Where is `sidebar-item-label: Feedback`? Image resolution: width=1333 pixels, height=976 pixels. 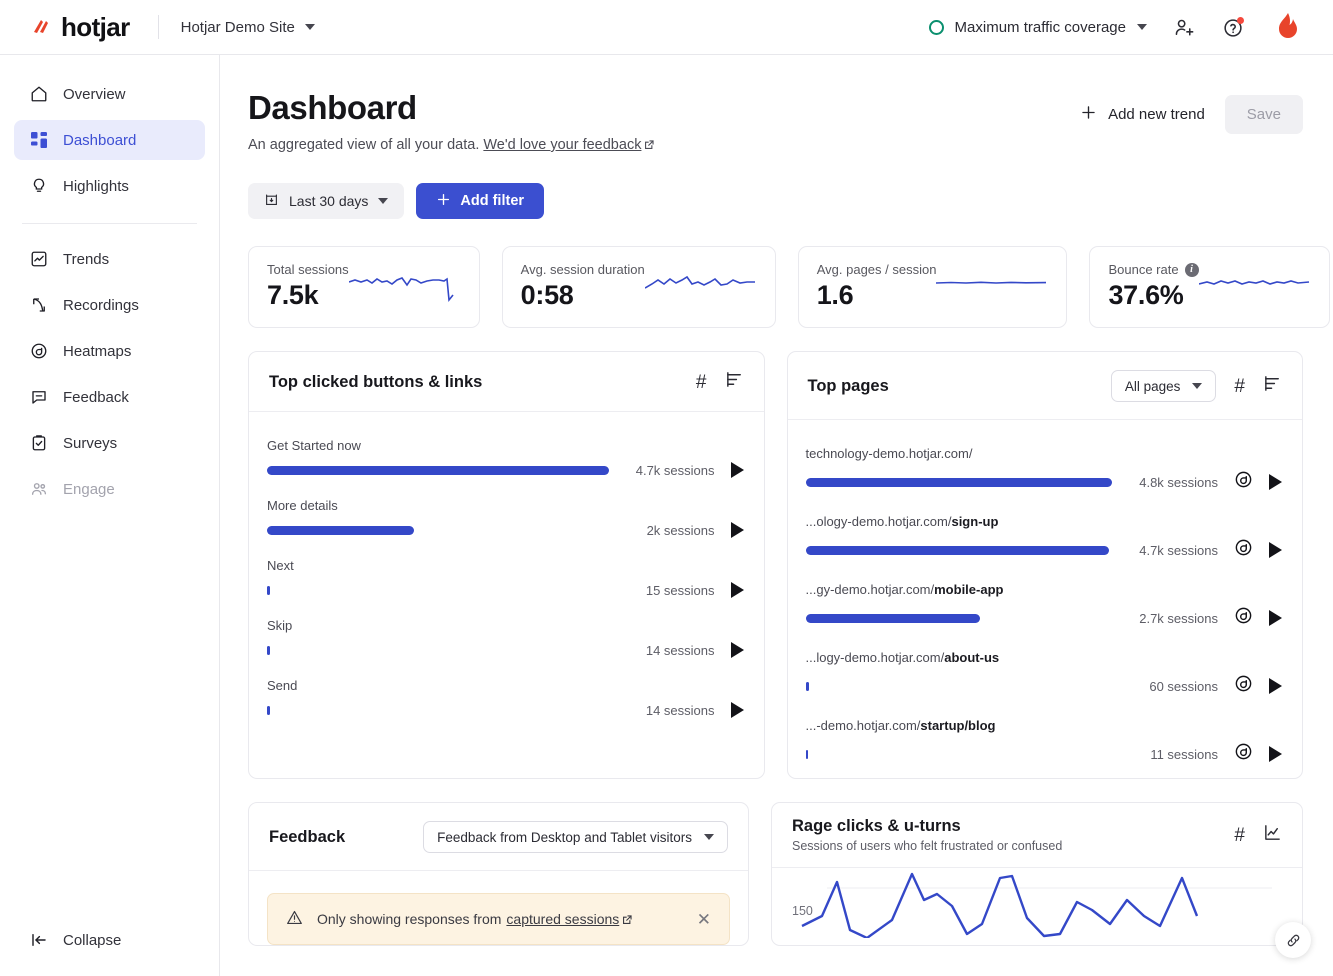 sidebar-item-label: Feedback is located at coordinates (96, 397).